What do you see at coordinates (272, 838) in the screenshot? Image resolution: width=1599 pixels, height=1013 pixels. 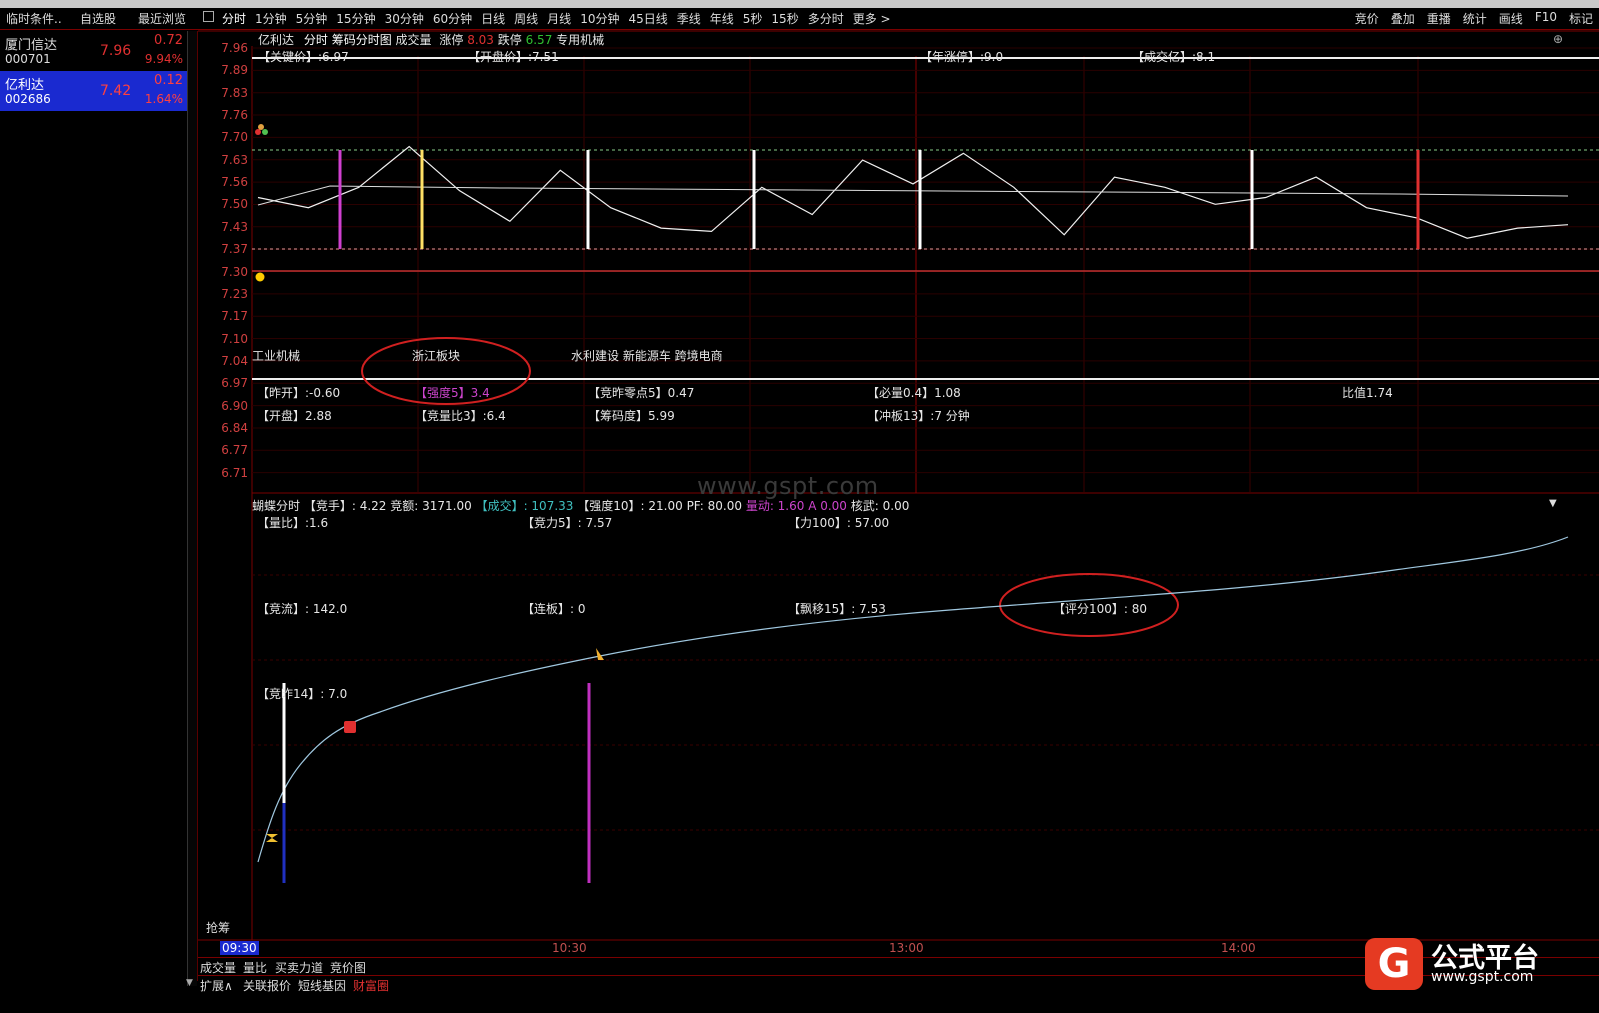 I see `butterfly-icon` at bounding box center [272, 838].